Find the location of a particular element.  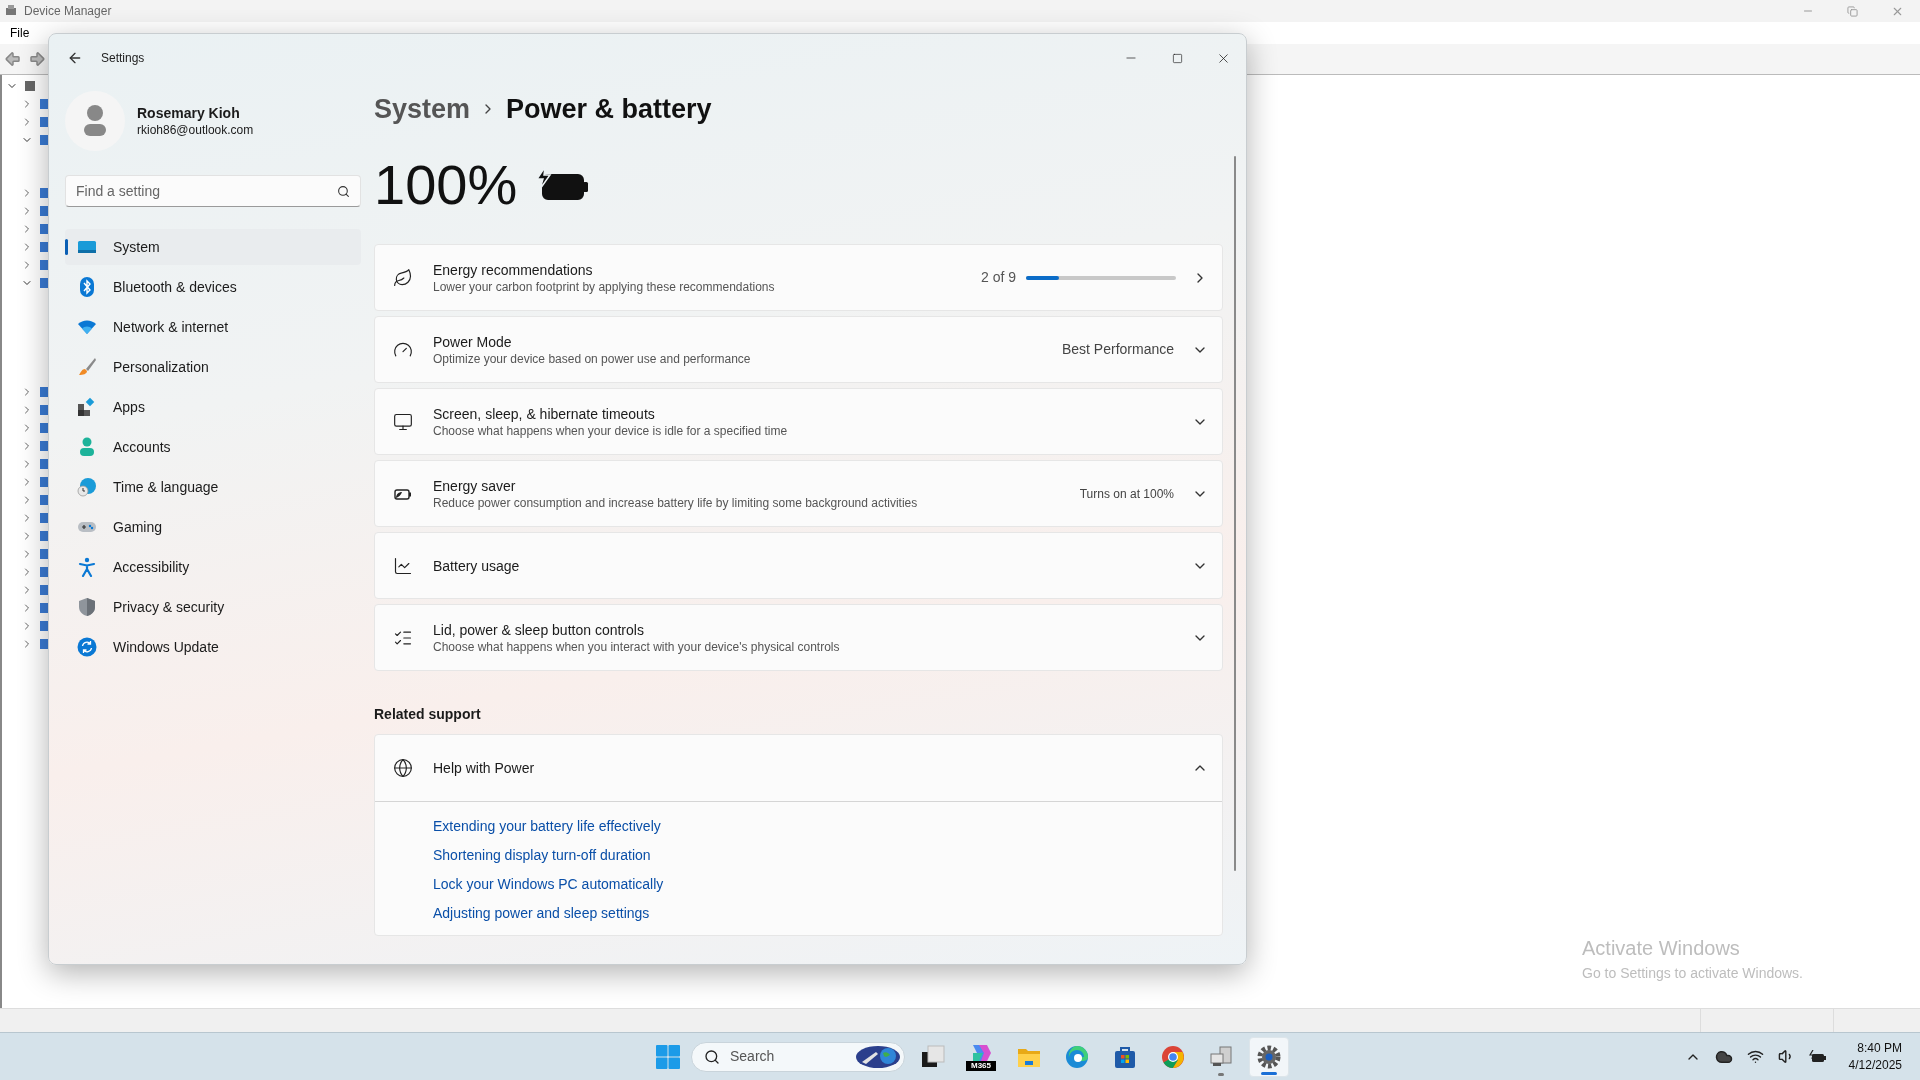

help-expander: Help with Power is located at coordinates (798, 768).